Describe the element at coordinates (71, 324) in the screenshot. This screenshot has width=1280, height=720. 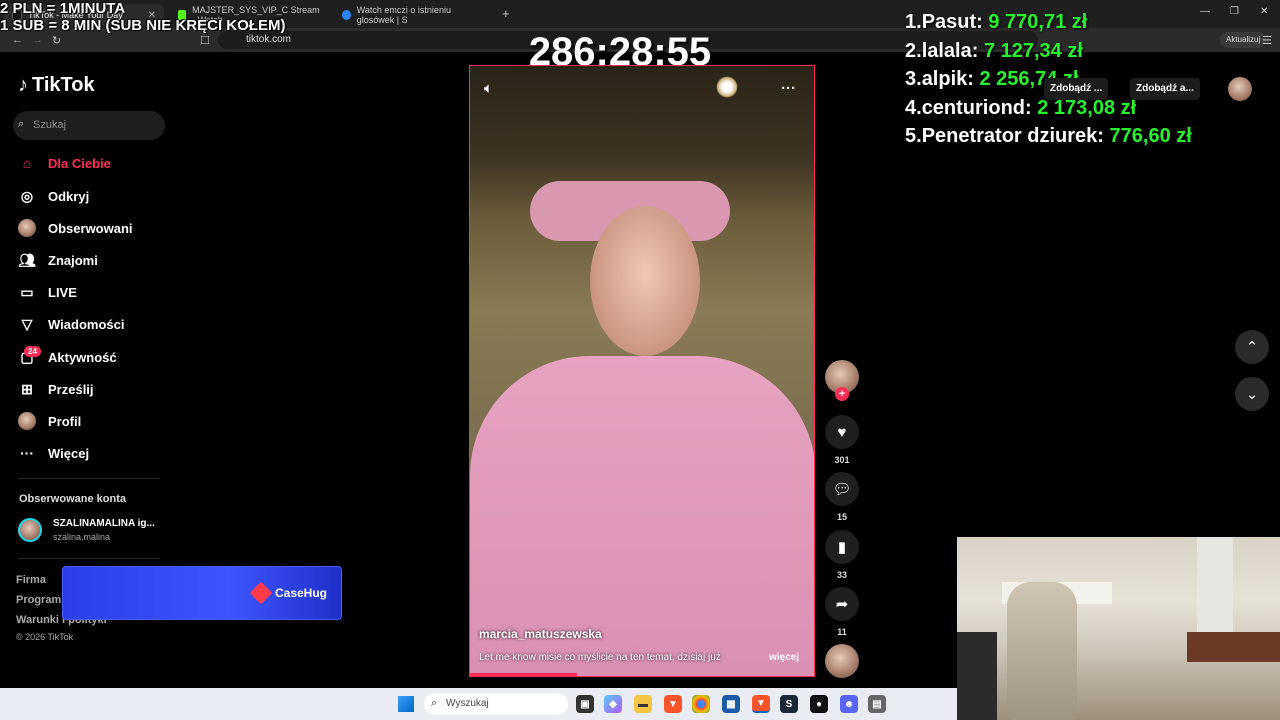
I see `nav-messages: ▽ Wiadomości` at that location.